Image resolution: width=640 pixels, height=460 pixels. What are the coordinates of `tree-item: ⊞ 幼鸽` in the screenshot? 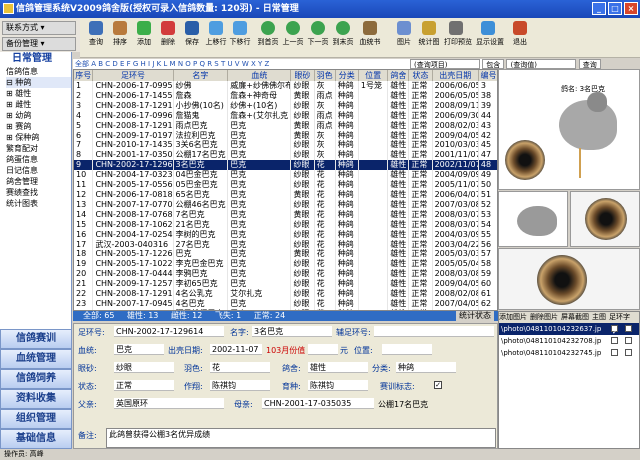 It's located at (38, 115).